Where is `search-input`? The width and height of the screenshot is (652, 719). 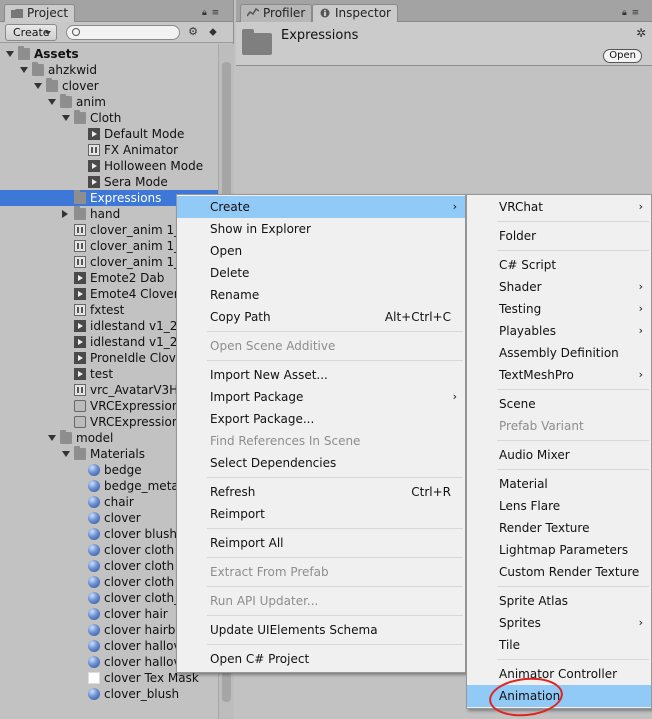 search-input is located at coordinates (123, 32).